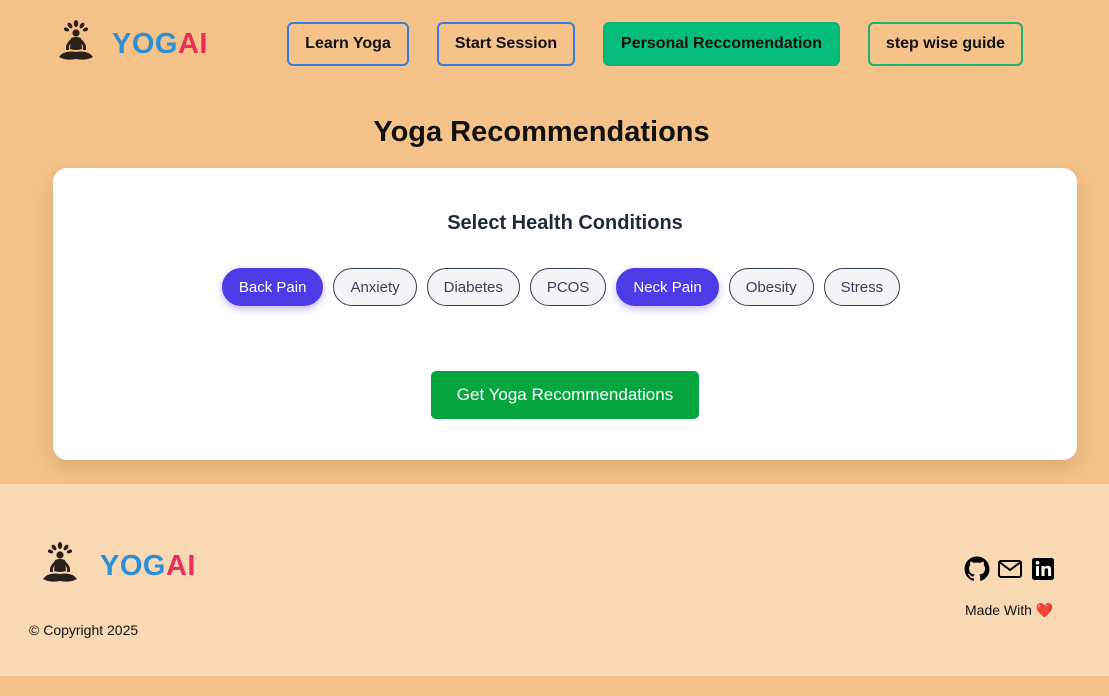  Describe the element at coordinates (506, 44) in the screenshot. I see `nav-start-session-button: Start Session` at that location.